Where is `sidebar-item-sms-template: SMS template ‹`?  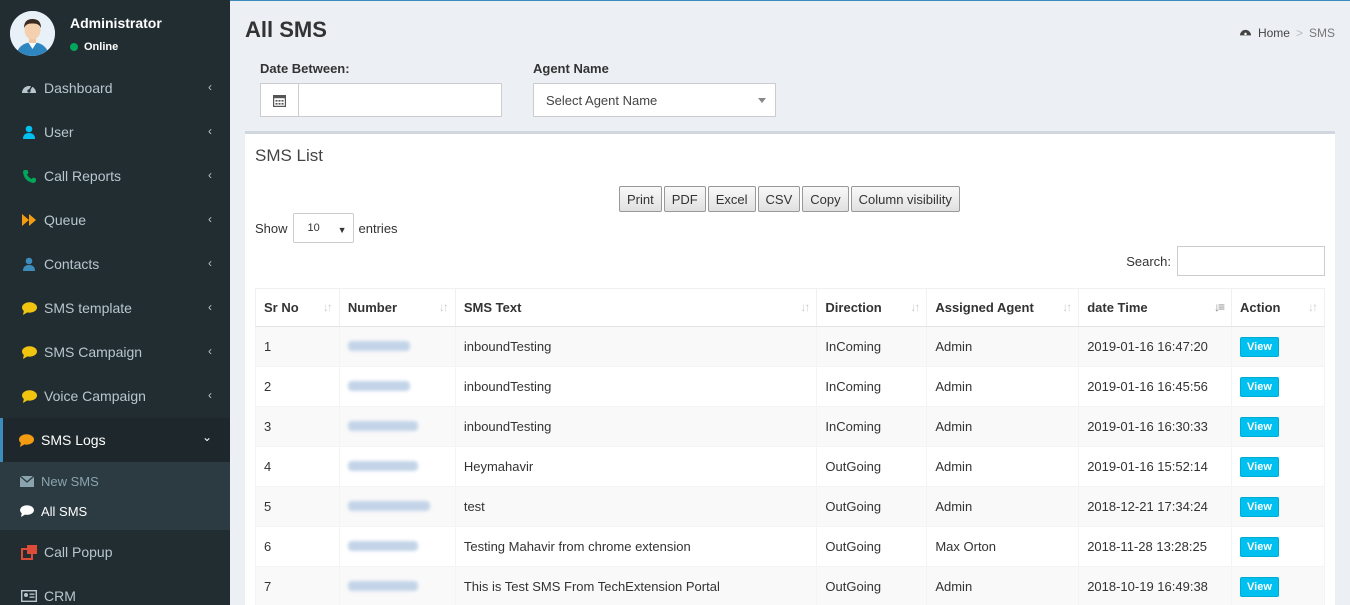 sidebar-item-sms-template: SMS template ‹ is located at coordinates (115, 308).